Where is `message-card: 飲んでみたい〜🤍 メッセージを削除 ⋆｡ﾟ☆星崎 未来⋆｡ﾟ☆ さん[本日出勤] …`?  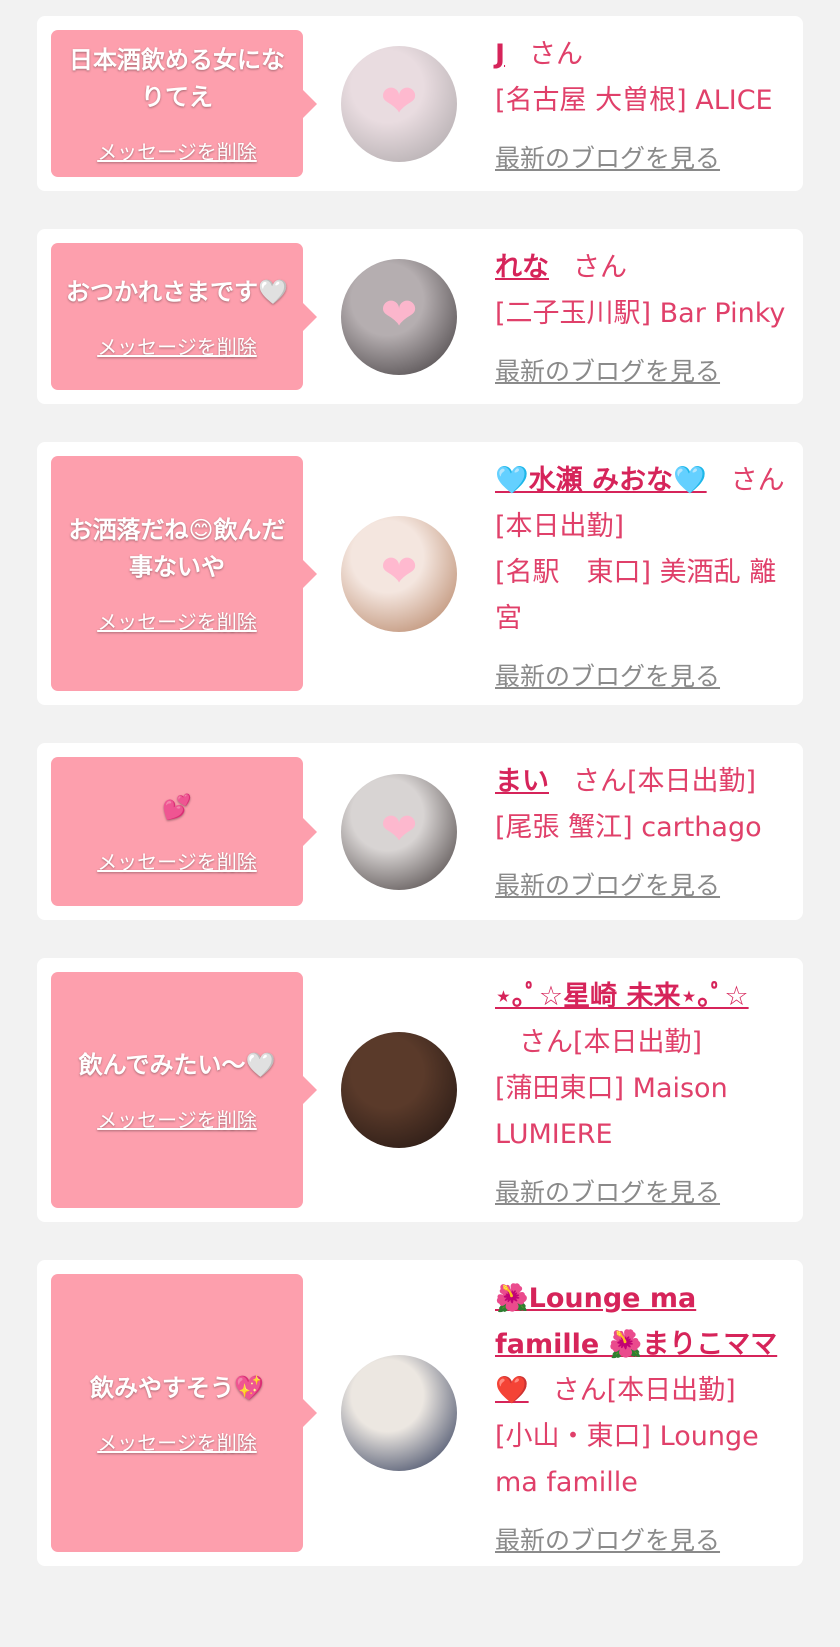
message-card: 飲んでみたい〜🤍 メッセージを削除 ⋆｡ﾟ☆星崎 未来⋆｡ﾟ☆ さん[本日出勤] … is located at coordinates (420, 1090).